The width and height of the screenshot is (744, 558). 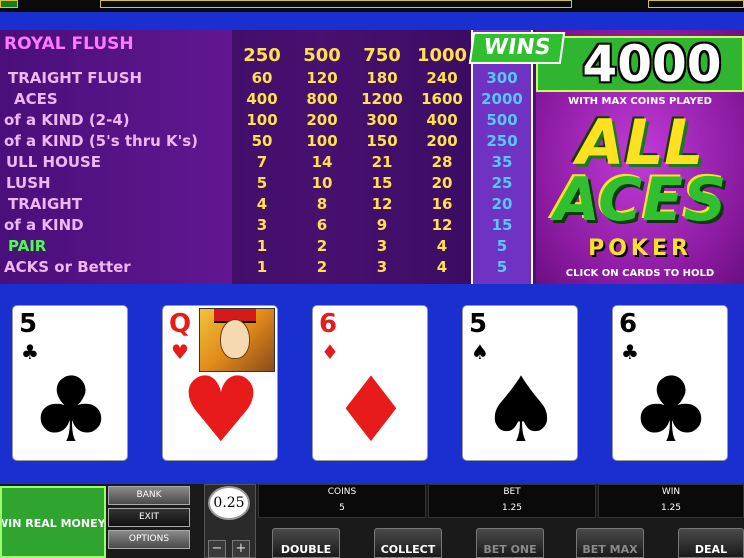 I want to click on card-2: Q ♥ ♥, so click(x=220, y=383).